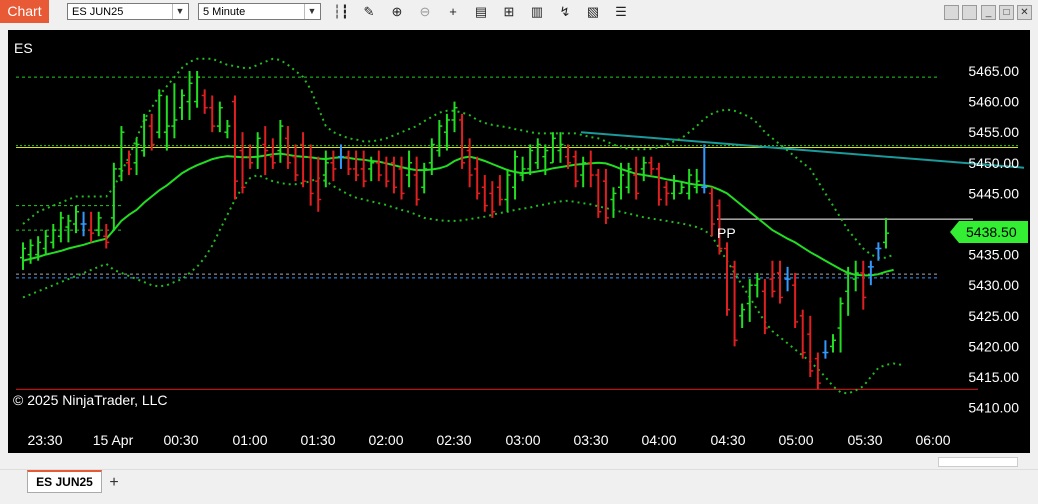  I want to click on x-axis-label: 03:00, so click(522, 440).